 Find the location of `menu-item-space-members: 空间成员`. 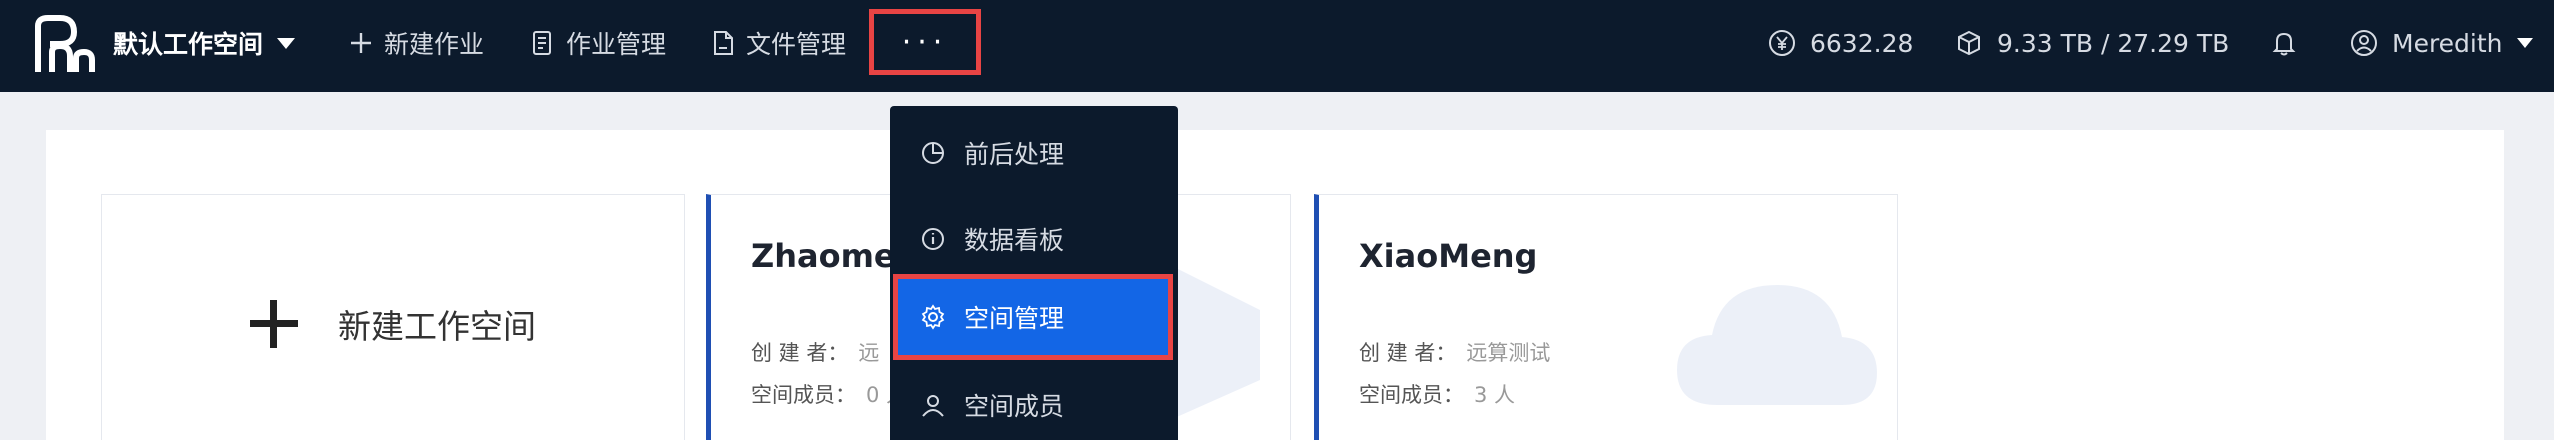

menu-item-space-members: 空间成员 is located at coordinates (1034, 401).